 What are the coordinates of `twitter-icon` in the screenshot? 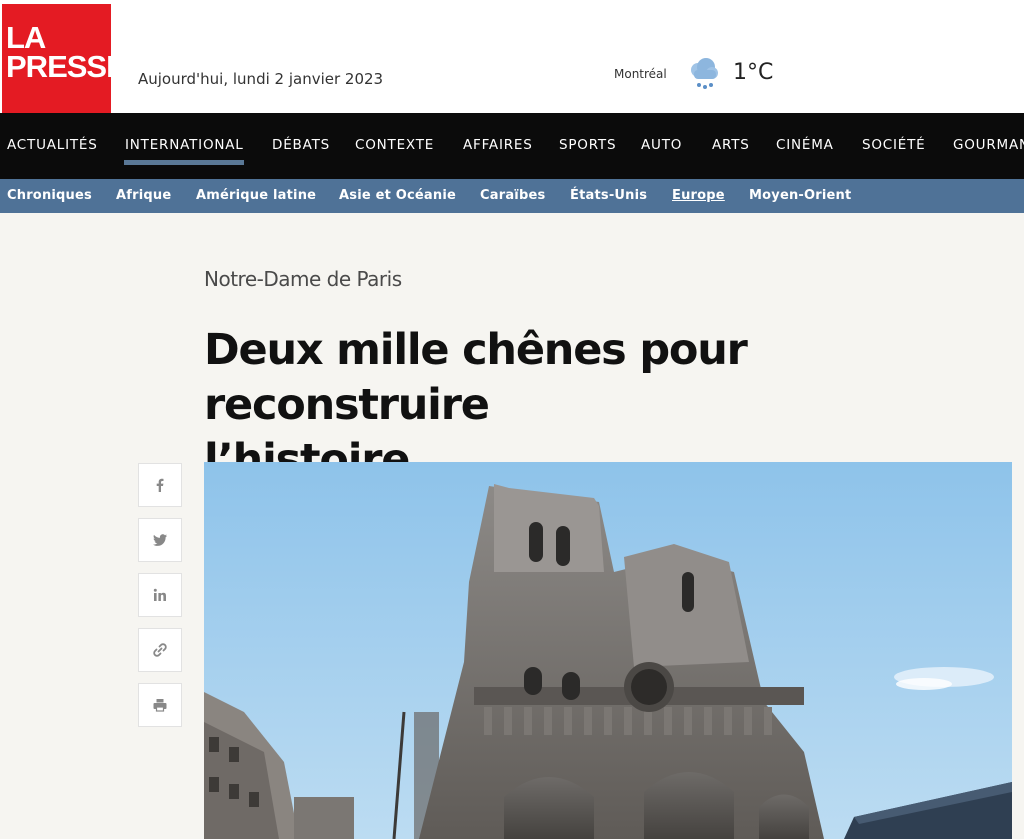 It's located at (160, 540).